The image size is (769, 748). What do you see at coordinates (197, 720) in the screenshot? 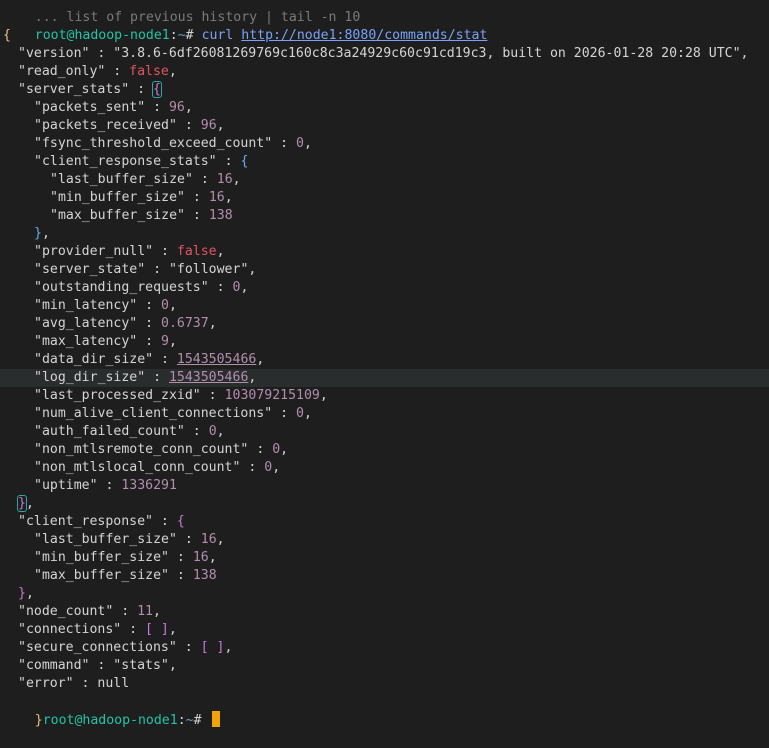
I see `prompt-symbol: #` at bounding box center [197, 720].